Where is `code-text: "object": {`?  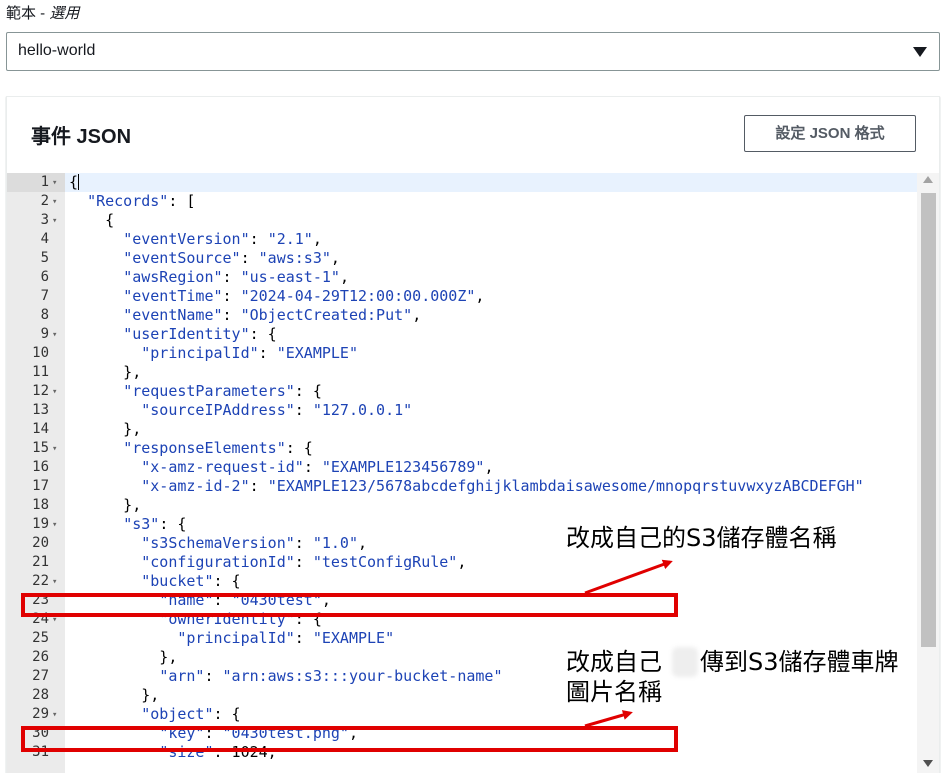
code-text: "object": { is located at coordinates (191, 714).